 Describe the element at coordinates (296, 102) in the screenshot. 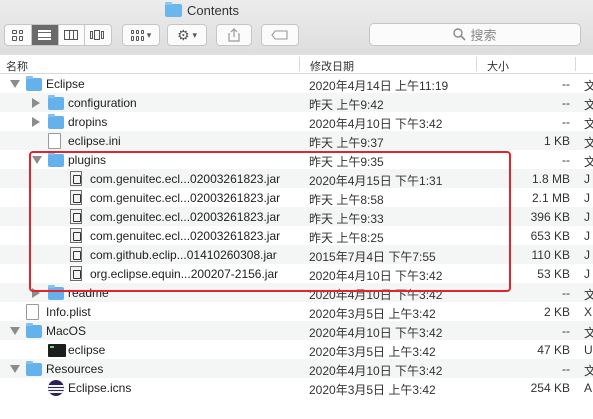

I see `folder-row: configuration 昨天 上午9:42 -- 文` at that location.